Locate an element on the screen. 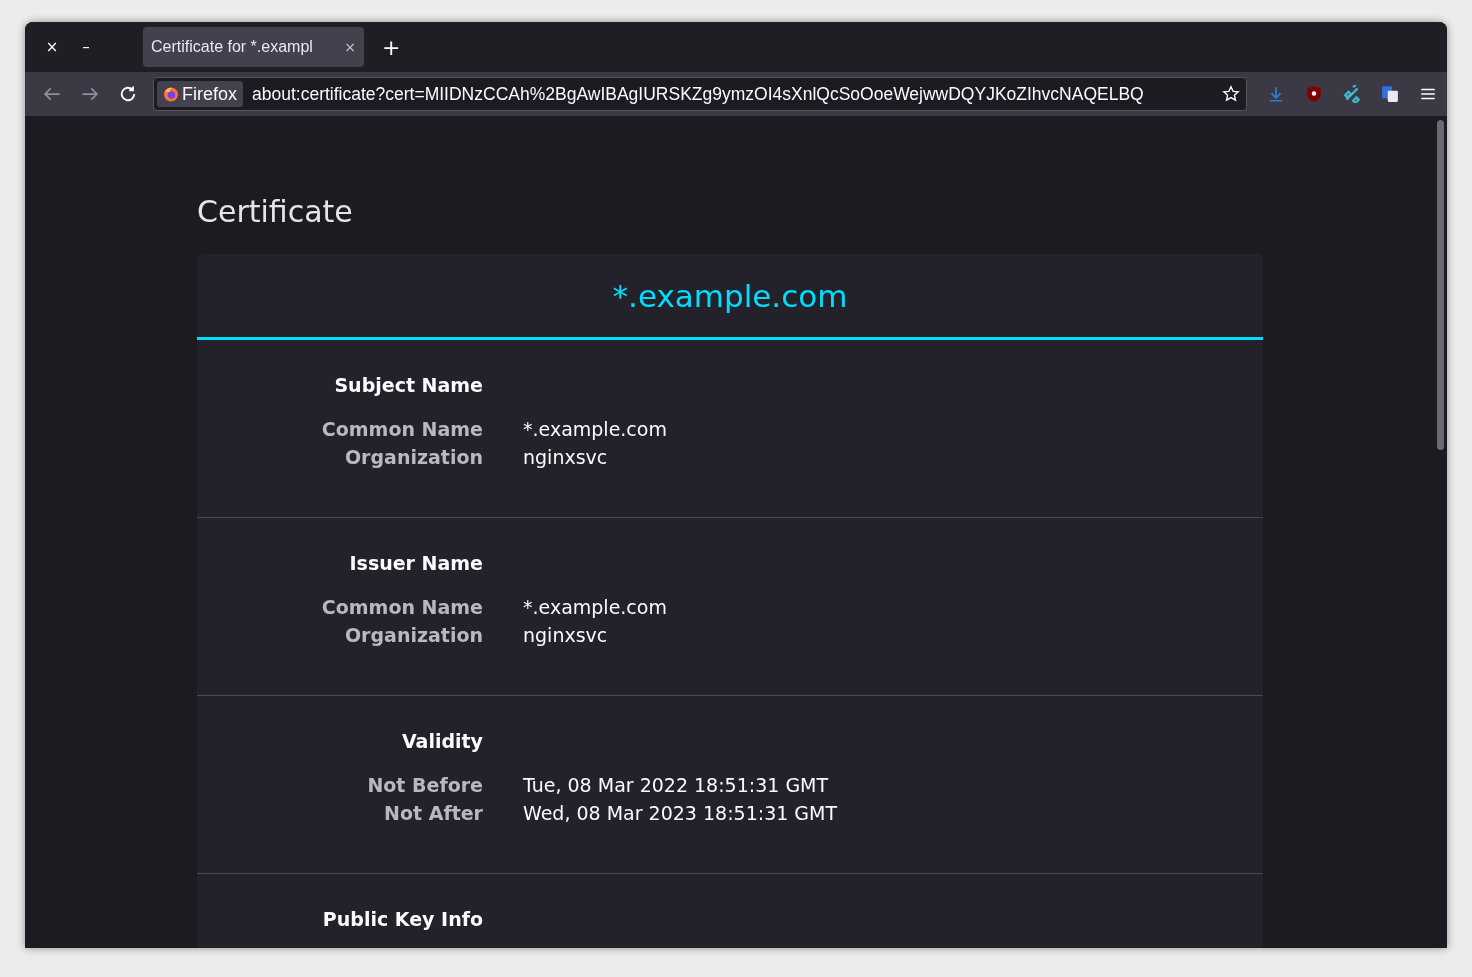  reload-icon is located at coordinates (128, 94).